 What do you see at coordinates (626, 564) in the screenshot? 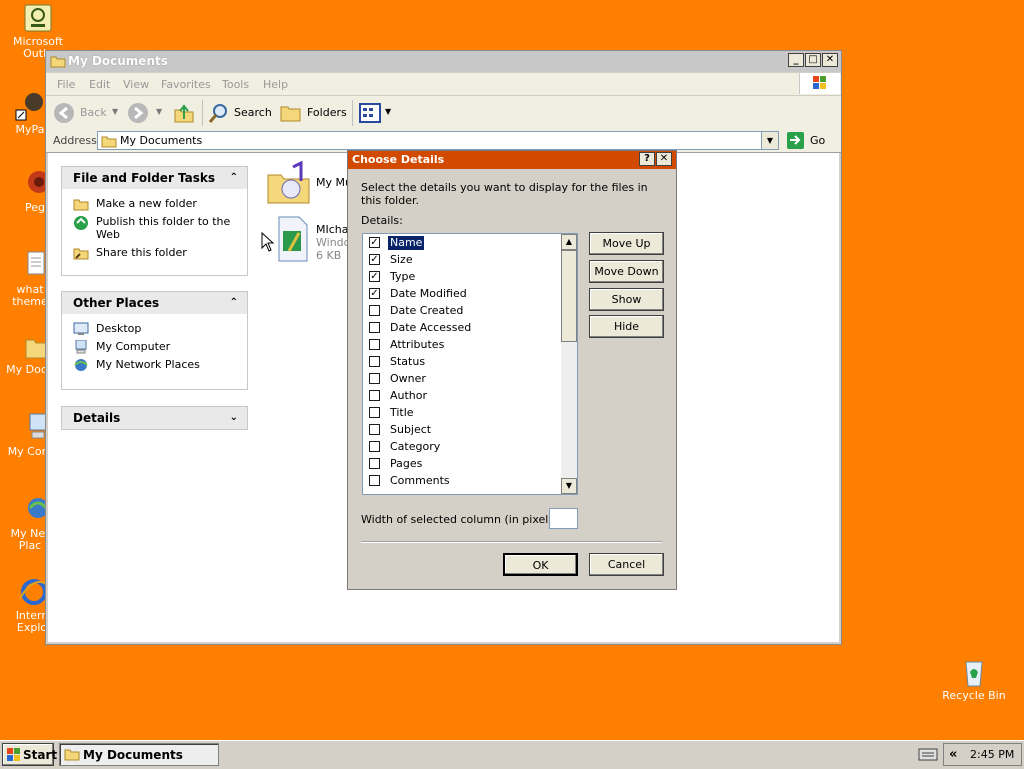
I see `cancel-button: Cancel` at bounding box center [626, 564].